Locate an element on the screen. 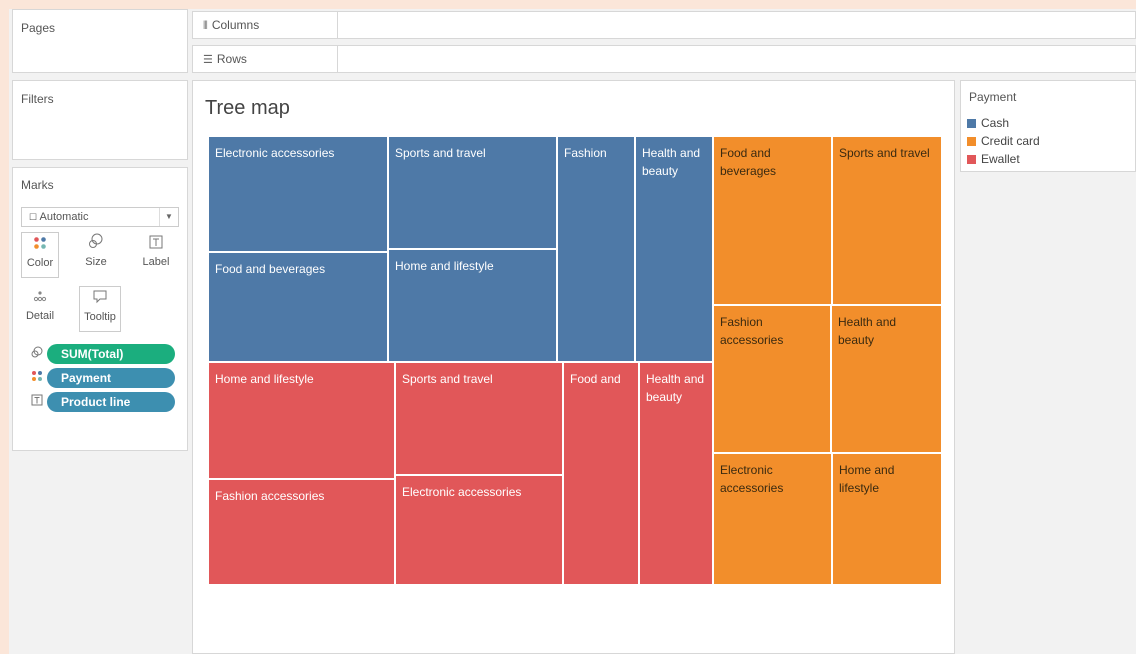 This screenshot has height=654, width=1136. legend-item-credit-card: Credit card is located at coordinates (1003, 141).